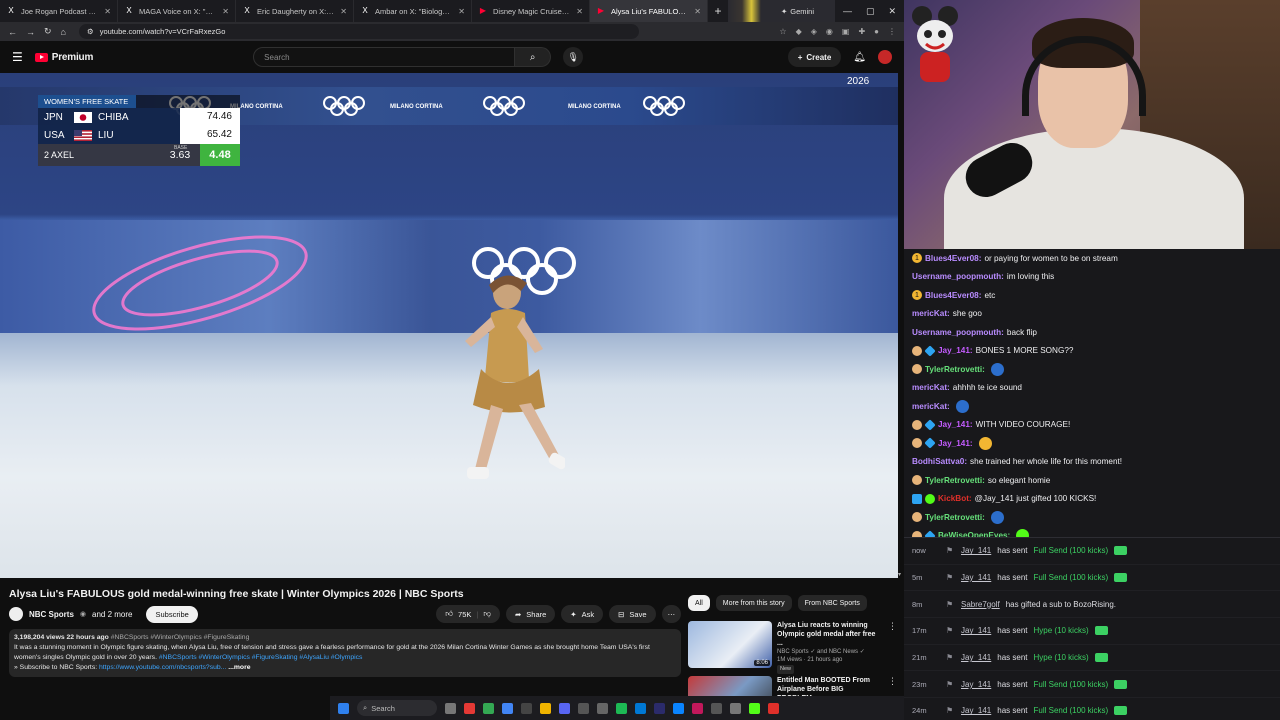 This screenshot has height=720, width=1280. What do you see at coordinates (980, 604) in the screenshot?
I see `event-user: Sabre7golf` at bounding box center [980, 604].